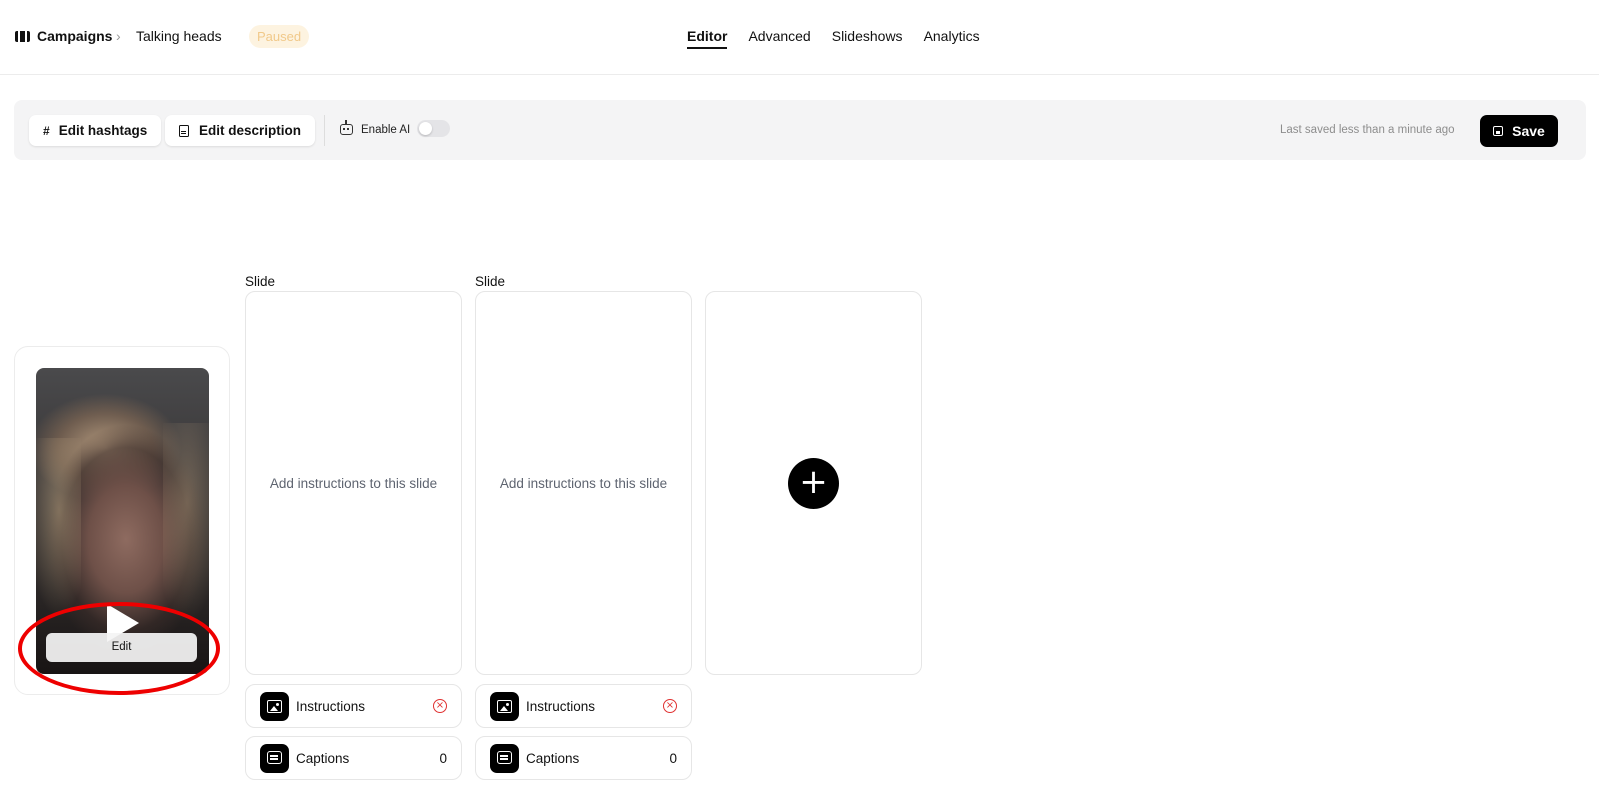 This screenshot has width=1599, height=795. Describe the element at coordinates (22, 36) in the screenshot. I see `film-icon` at that location.